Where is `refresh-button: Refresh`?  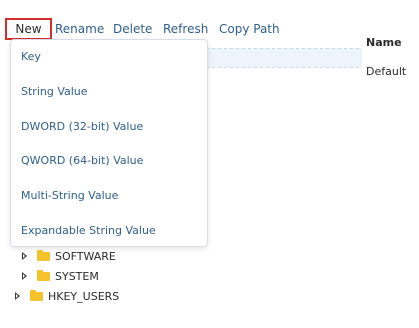 refresh-button: Refresh is located at coordinates (185, 29).